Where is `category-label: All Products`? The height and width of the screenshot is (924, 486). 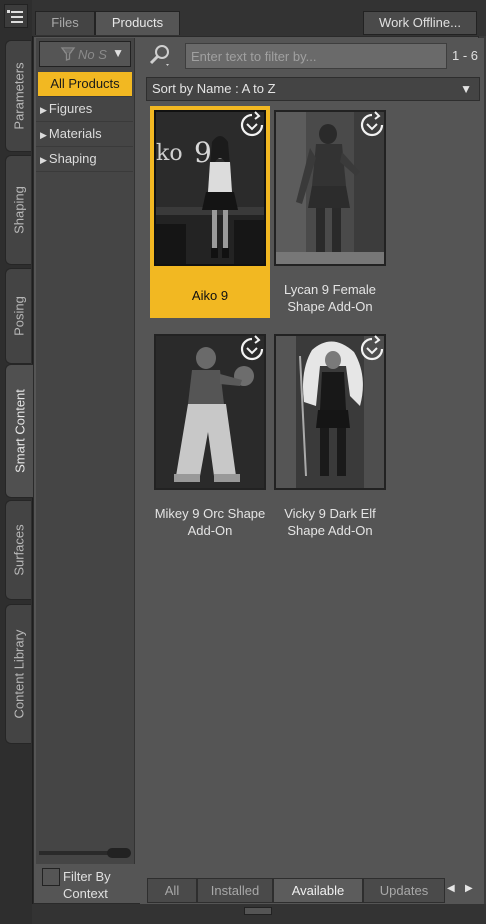
category-label: All Products is located at coordinates (85, 83).